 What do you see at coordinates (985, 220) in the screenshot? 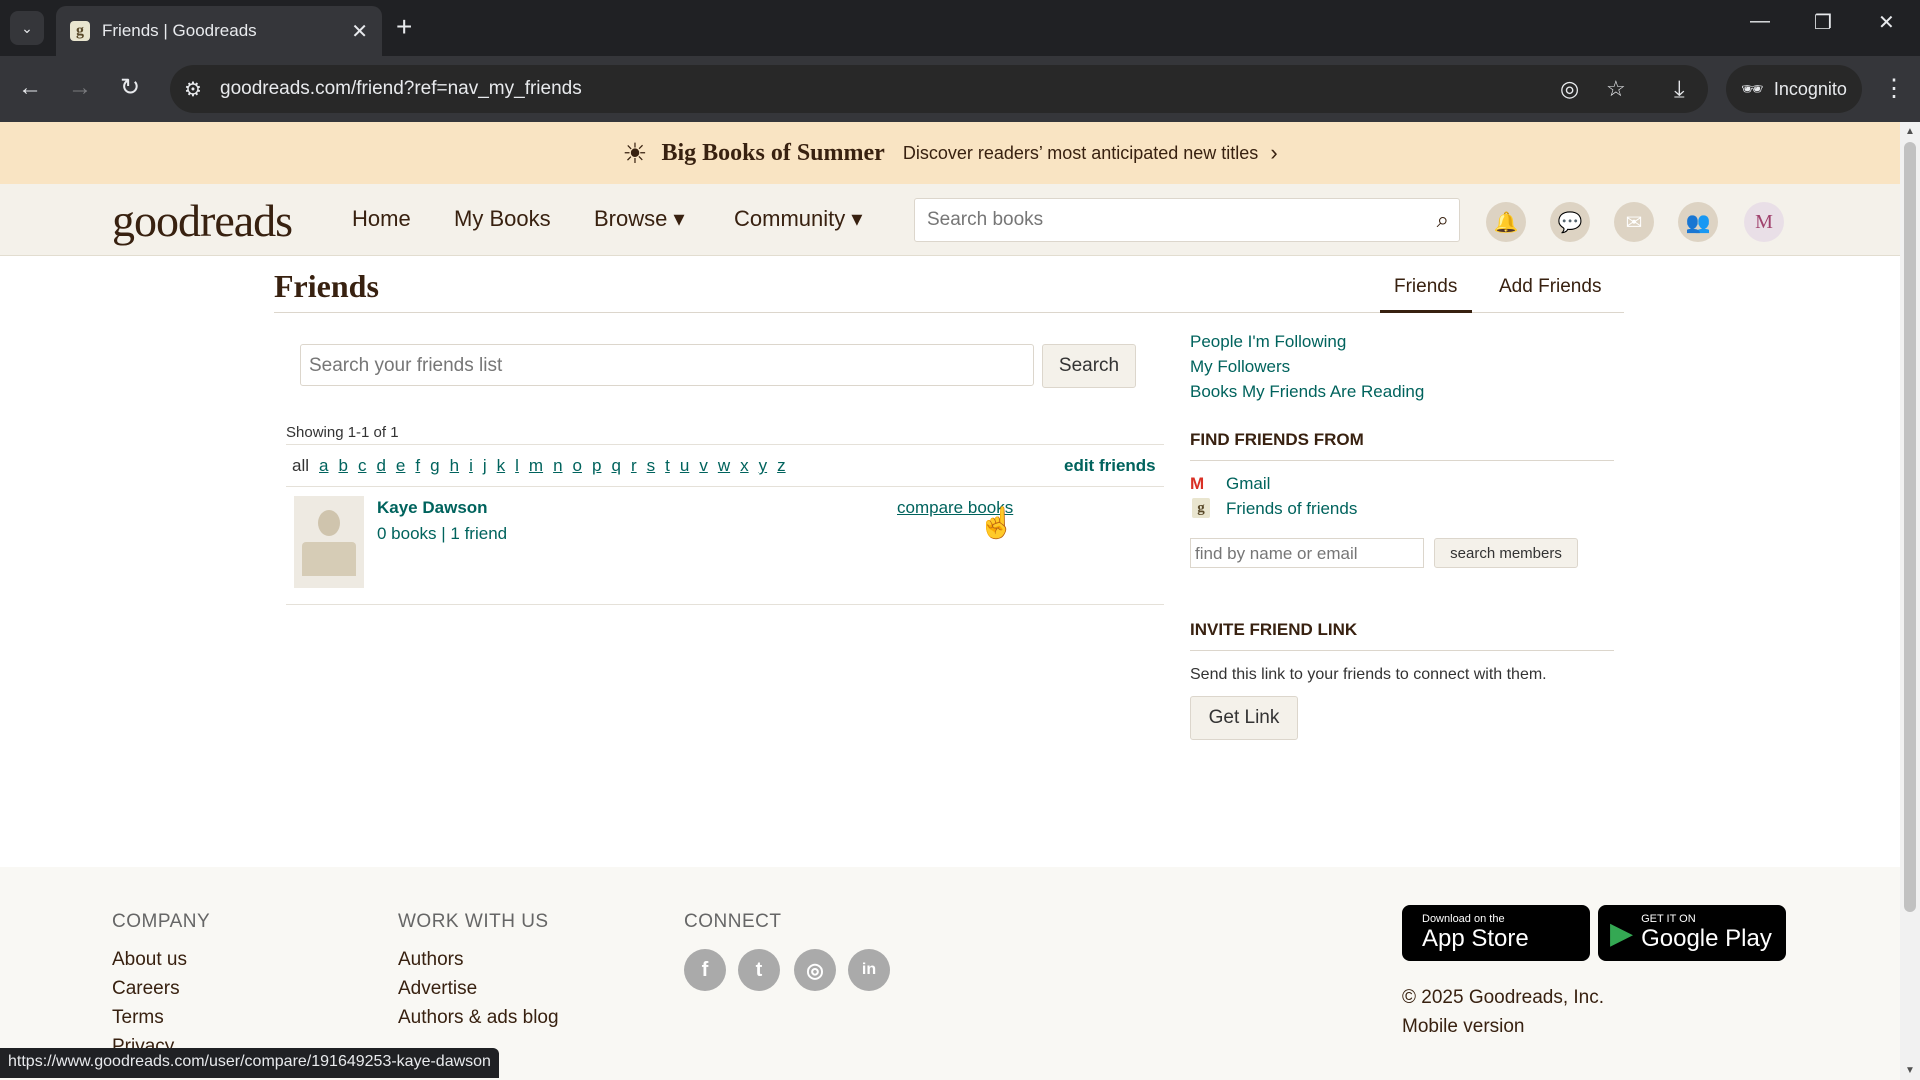
I see `search-books-placeholder: Search books` at bounding box center [985, 220].